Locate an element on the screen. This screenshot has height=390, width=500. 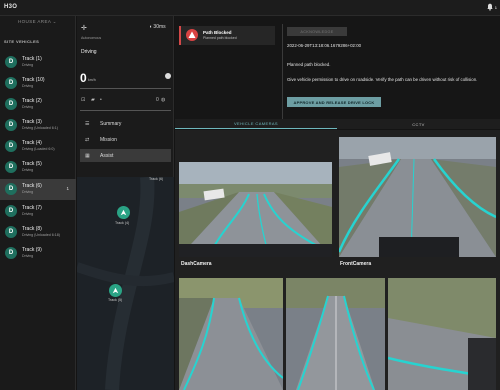
alert-title: Path Blocked is located at coordinates (217, 32).